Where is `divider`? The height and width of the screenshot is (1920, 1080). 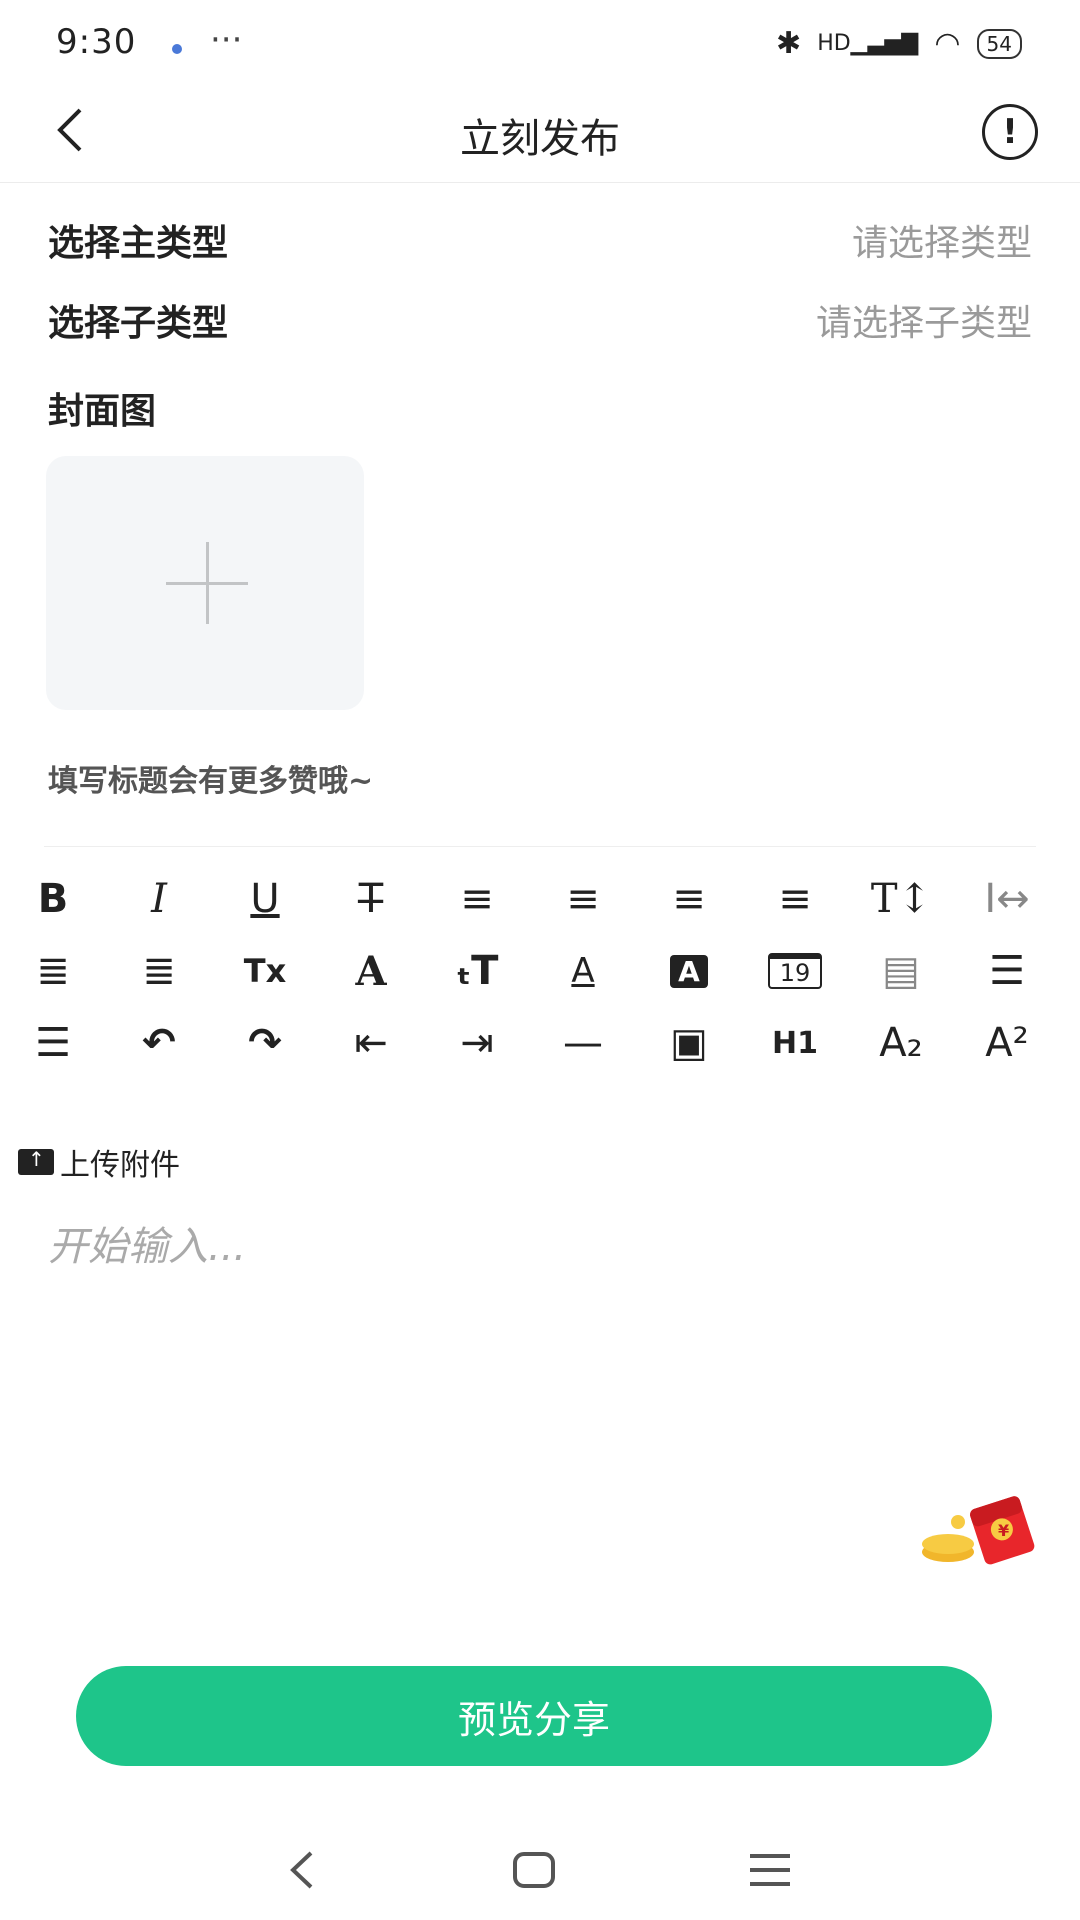 divider is located at coordinates (540, 846).